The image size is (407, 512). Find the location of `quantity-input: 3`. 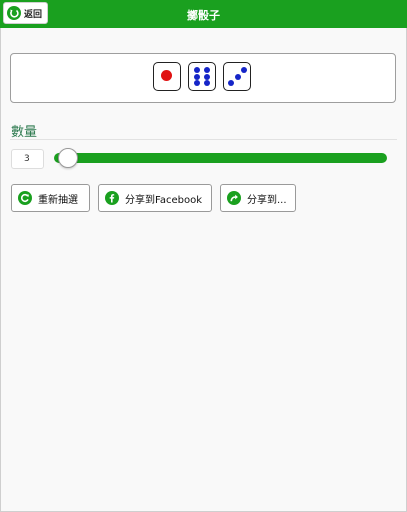

quantity-input: 3 is located at coordinates (27, 159).